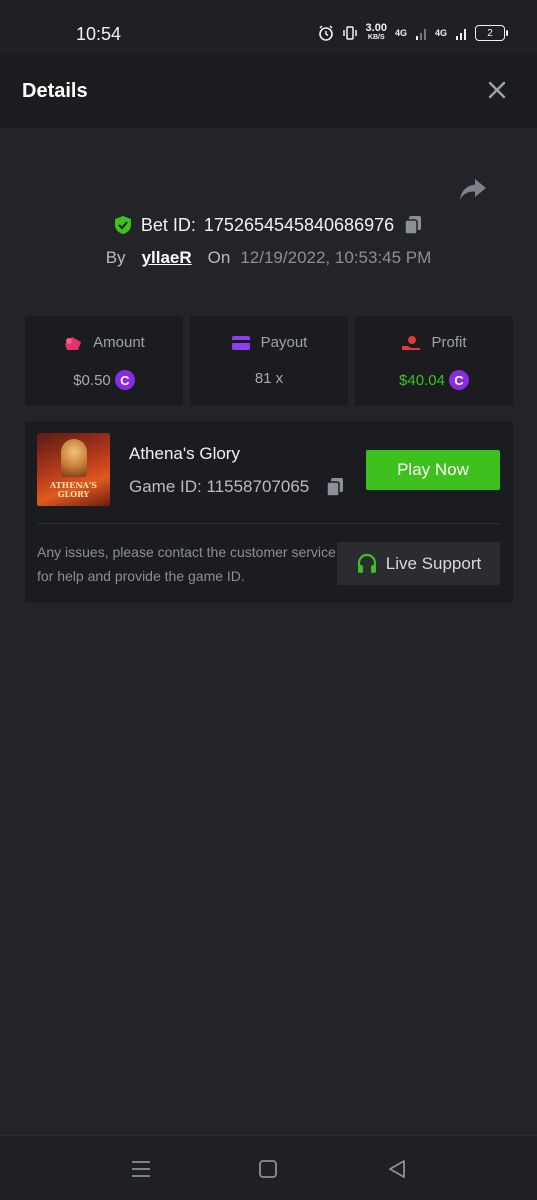  I want to click on page-title: Details, so click(55, 91).